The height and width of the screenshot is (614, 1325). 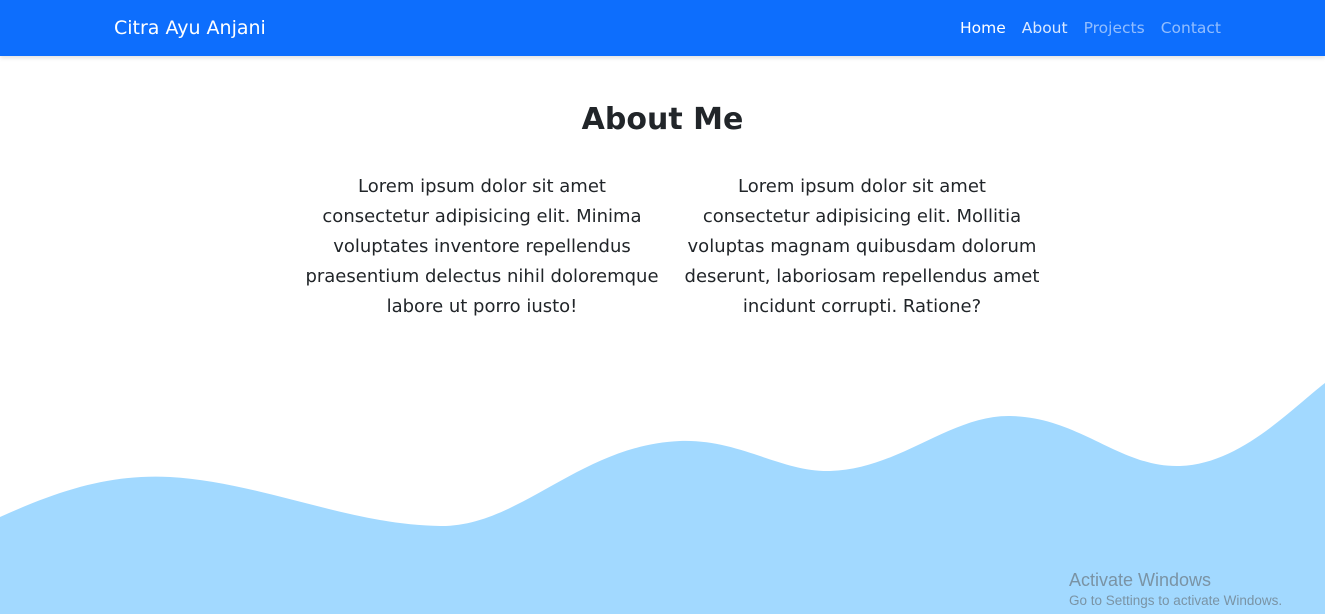 What do you see at coordinates (662, 119) in the screenshot?
I see `about-title: About Me` at bounding box center [662, 119].